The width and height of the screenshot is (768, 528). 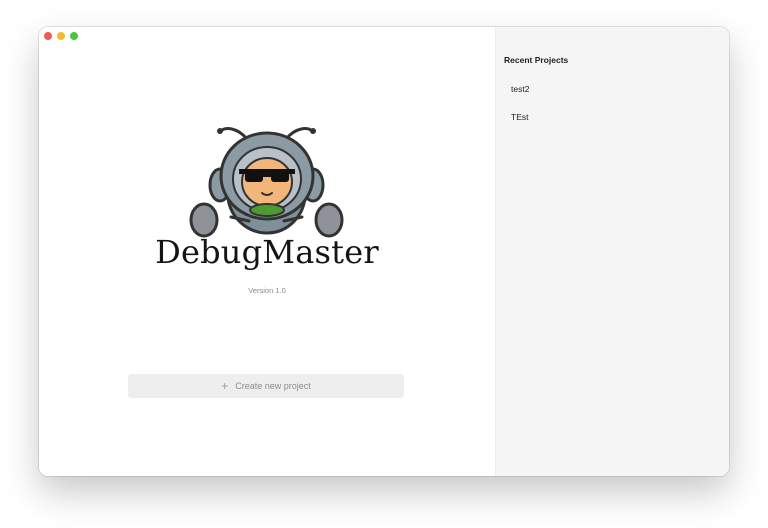 What do you see at coordinates (612, 93) in the screenshot?
I see `recent-project-item: test2` at bounding box center [612, 93].